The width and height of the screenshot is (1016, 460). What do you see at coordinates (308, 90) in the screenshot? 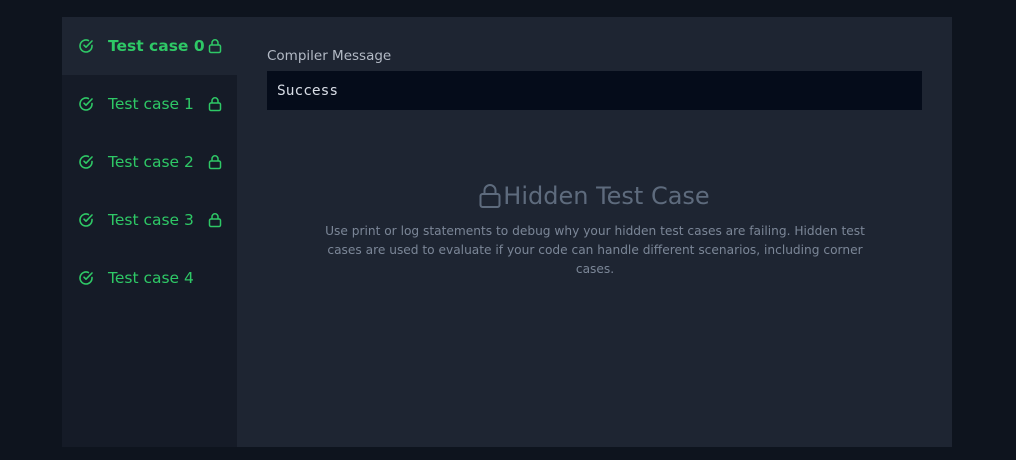
I see `compiler-message-text: Success` at bounding box center [308, 90].